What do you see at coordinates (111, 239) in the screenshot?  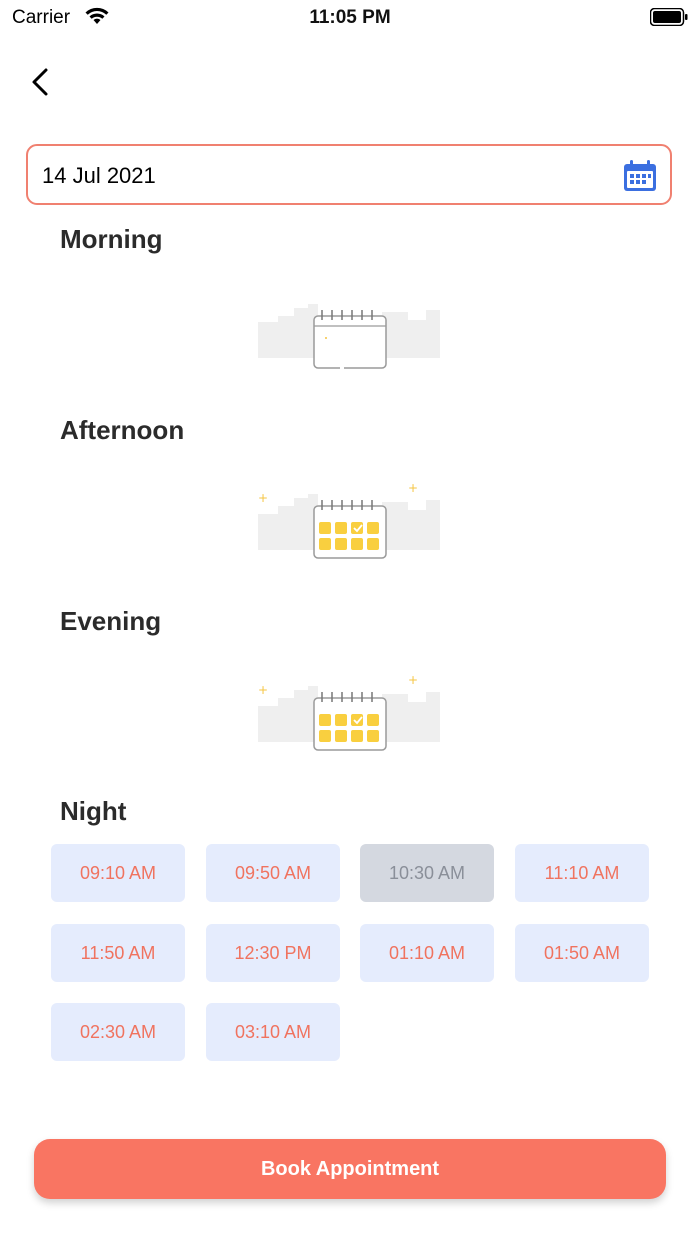 I see `morning-title: Morning` at bounding box center [111, 239].